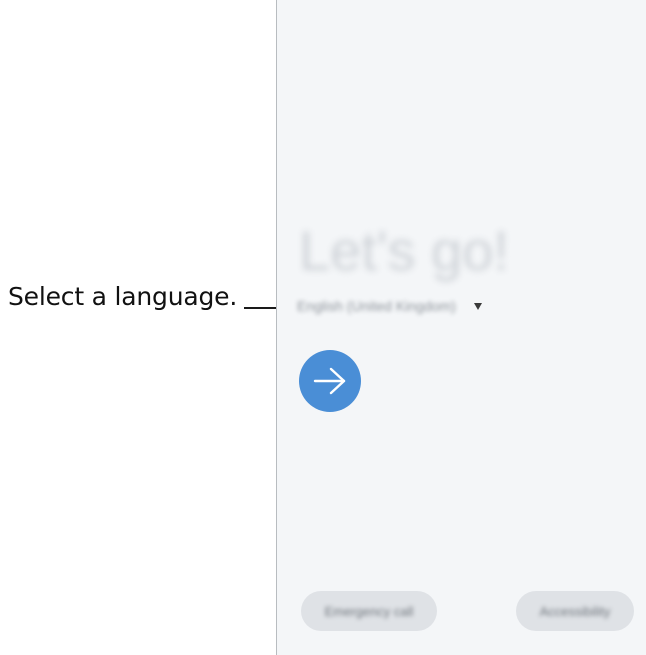 The width and height of the screenshot is (646, 655). I want to click on callout-label: Select a language., so click(123, 296).